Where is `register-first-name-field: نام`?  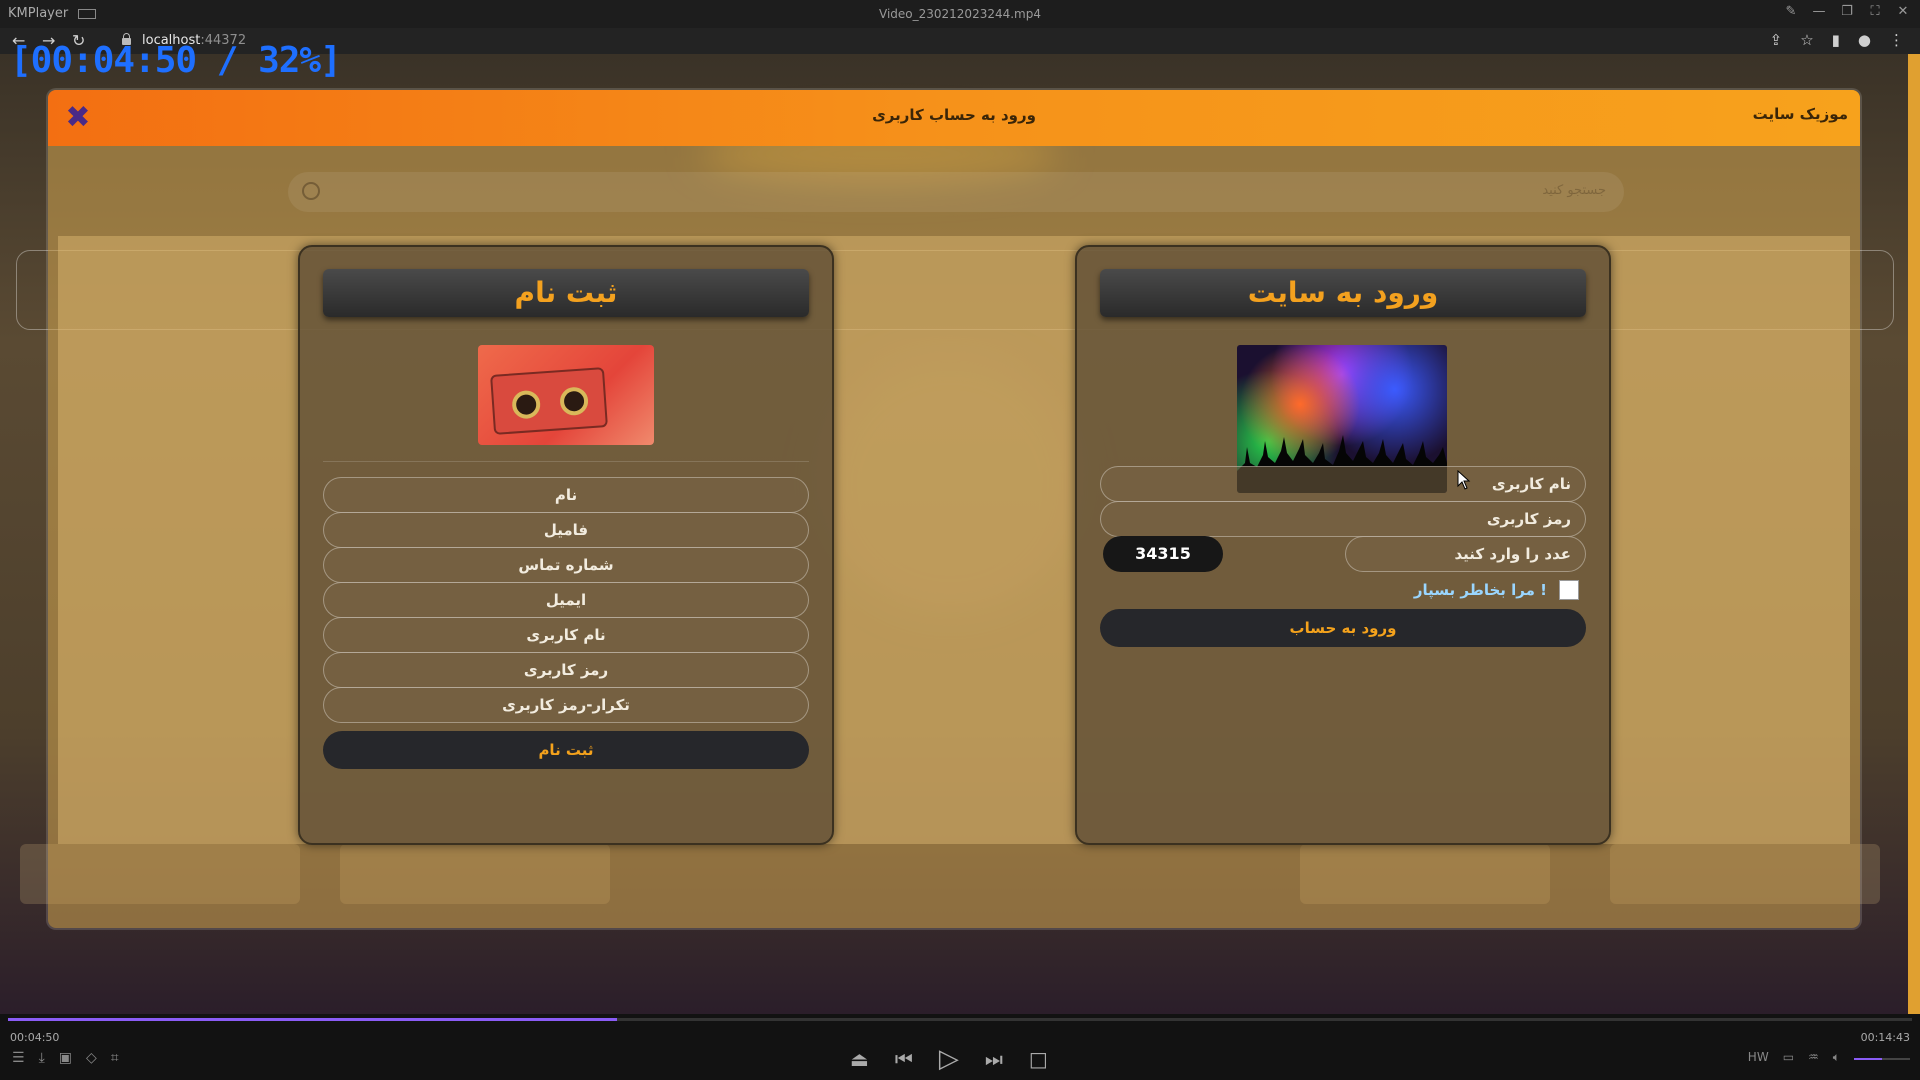
register-first-name-field: نام is located at coordinates (566, 495).